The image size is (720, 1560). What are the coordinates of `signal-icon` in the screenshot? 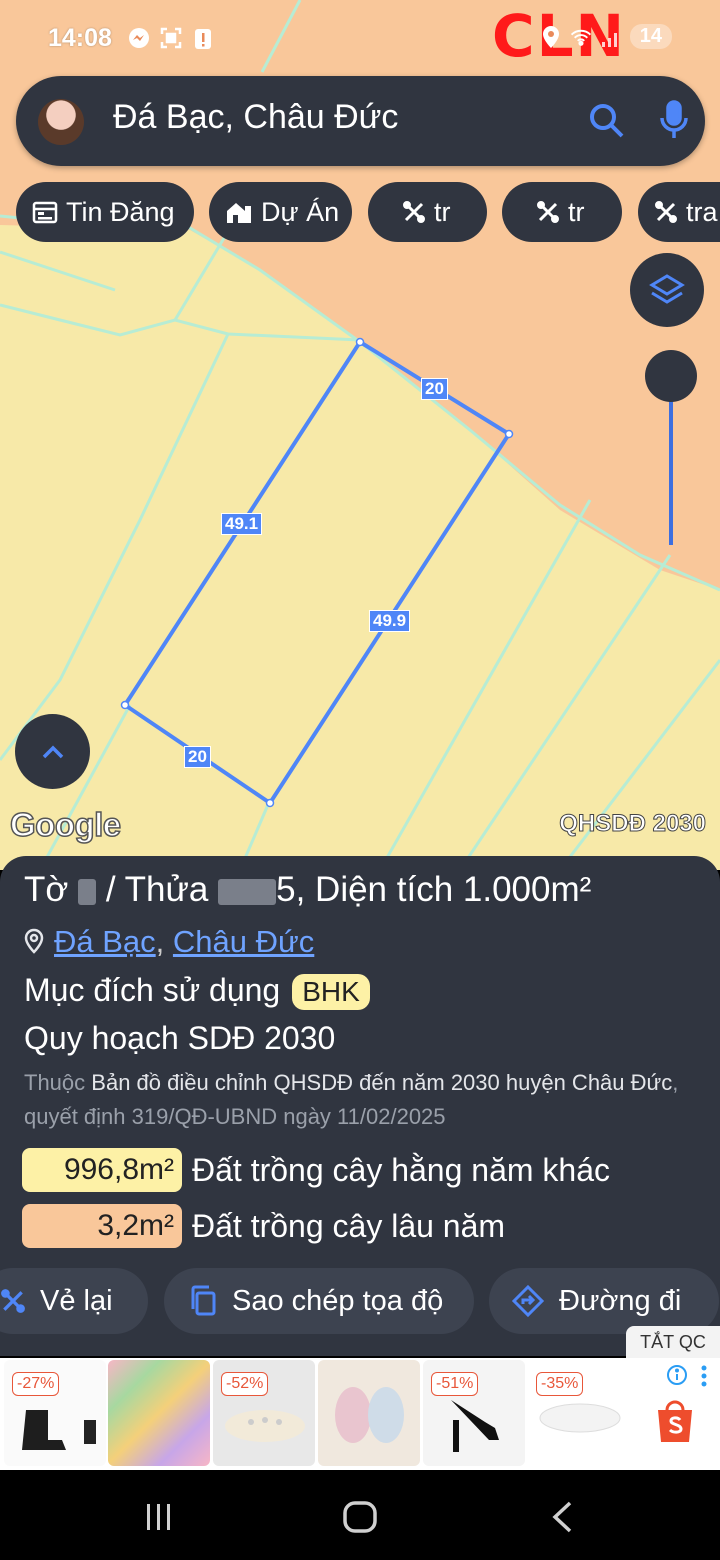 It's located at (611, 37).